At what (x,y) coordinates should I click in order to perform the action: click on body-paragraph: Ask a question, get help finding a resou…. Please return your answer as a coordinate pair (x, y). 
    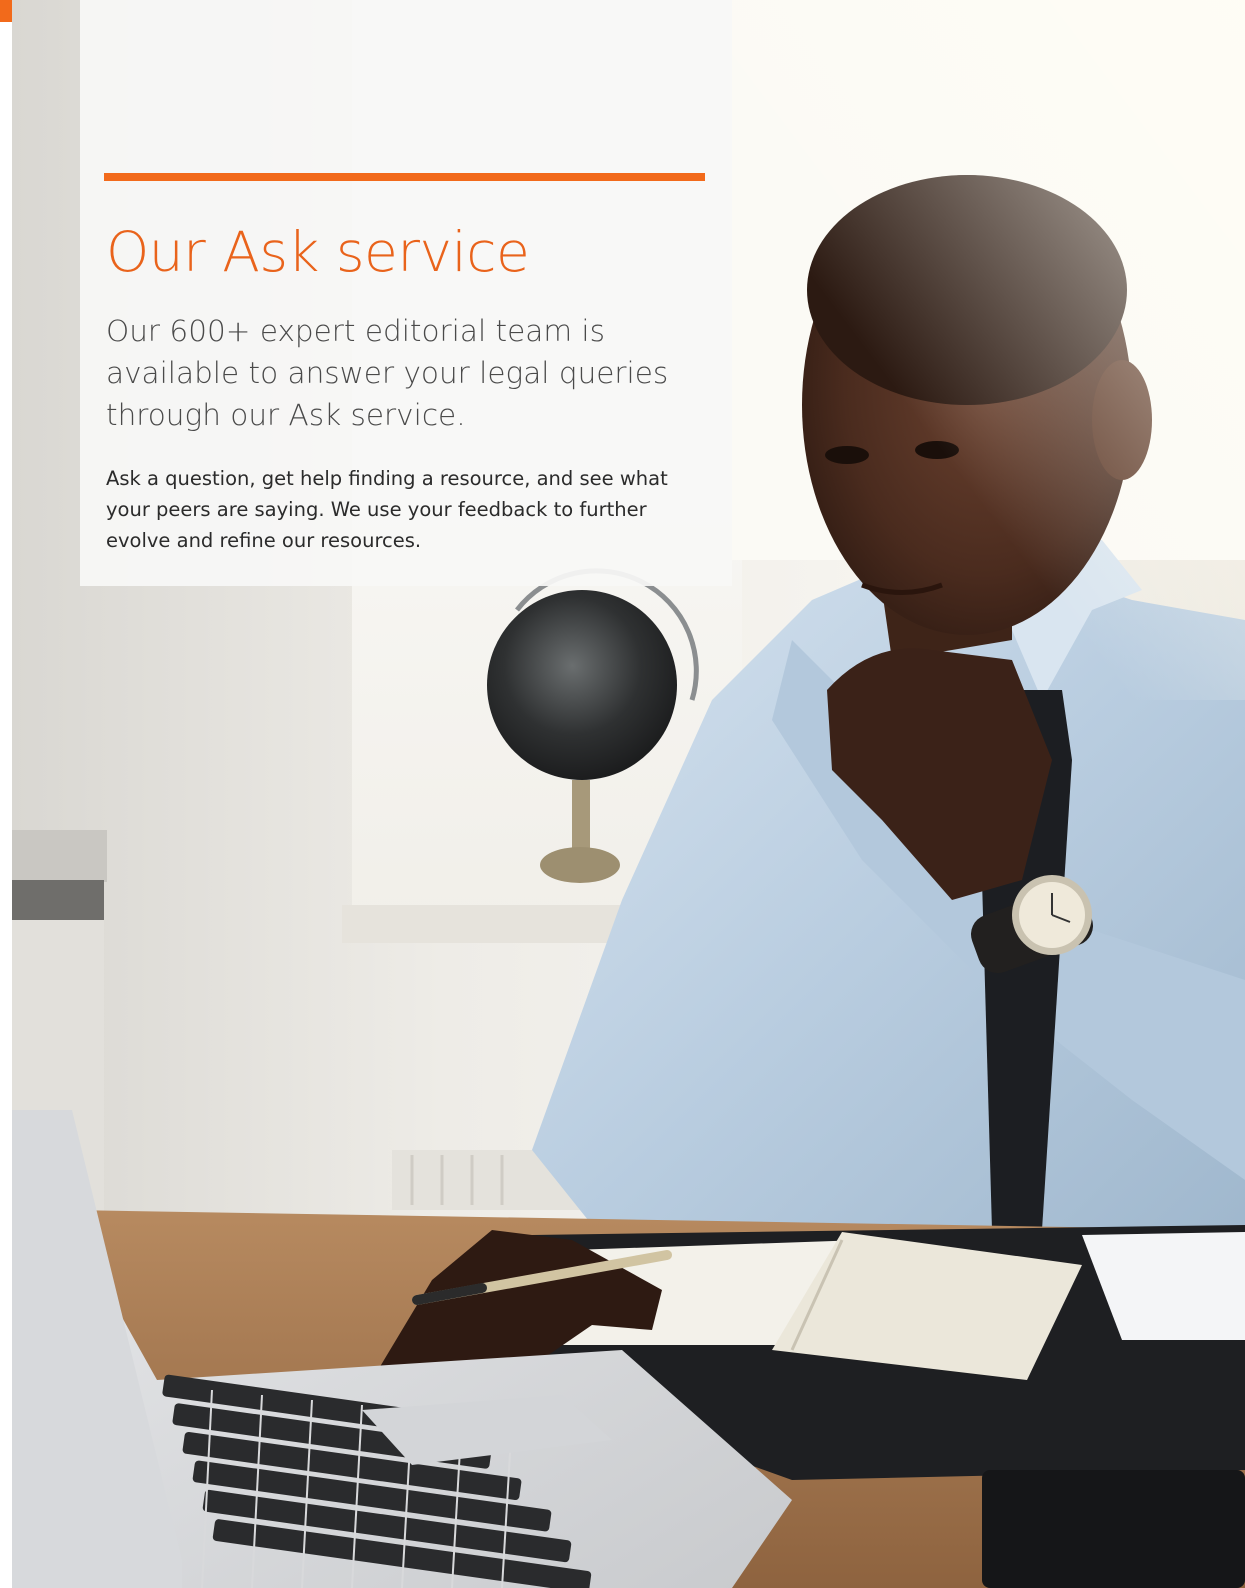
    Looking at the image, I should click on (387, 509).